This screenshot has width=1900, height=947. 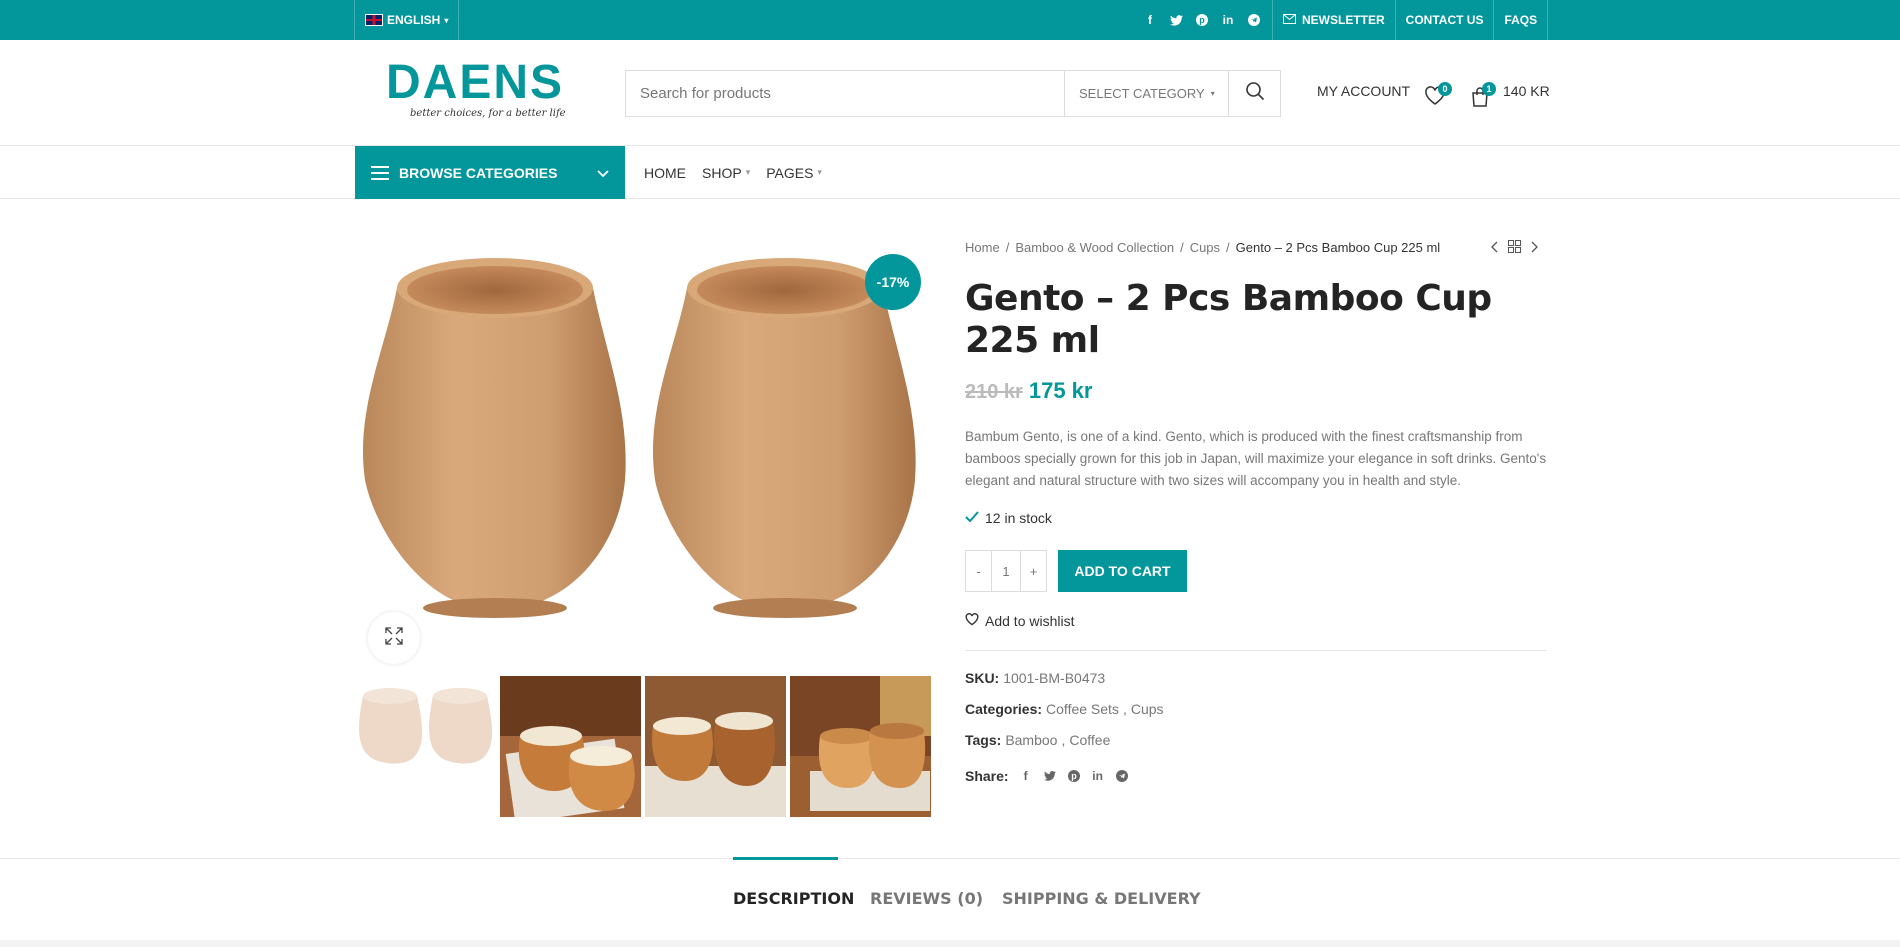 I want to click on add-to-cart-button: ADD TO CART, so click(x=1122, y=571).